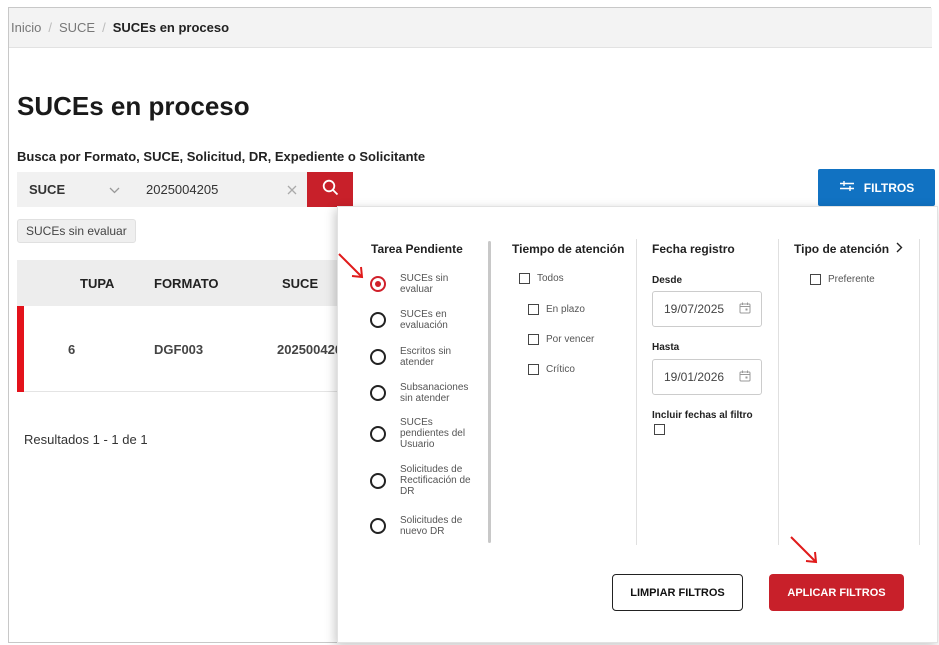 The width and height of the screenshot is (939, 645). Describe the element at coordinates (702, 415) in the screenshot. I see `include-dates-label: Incluir fechas al filtro` at that location.